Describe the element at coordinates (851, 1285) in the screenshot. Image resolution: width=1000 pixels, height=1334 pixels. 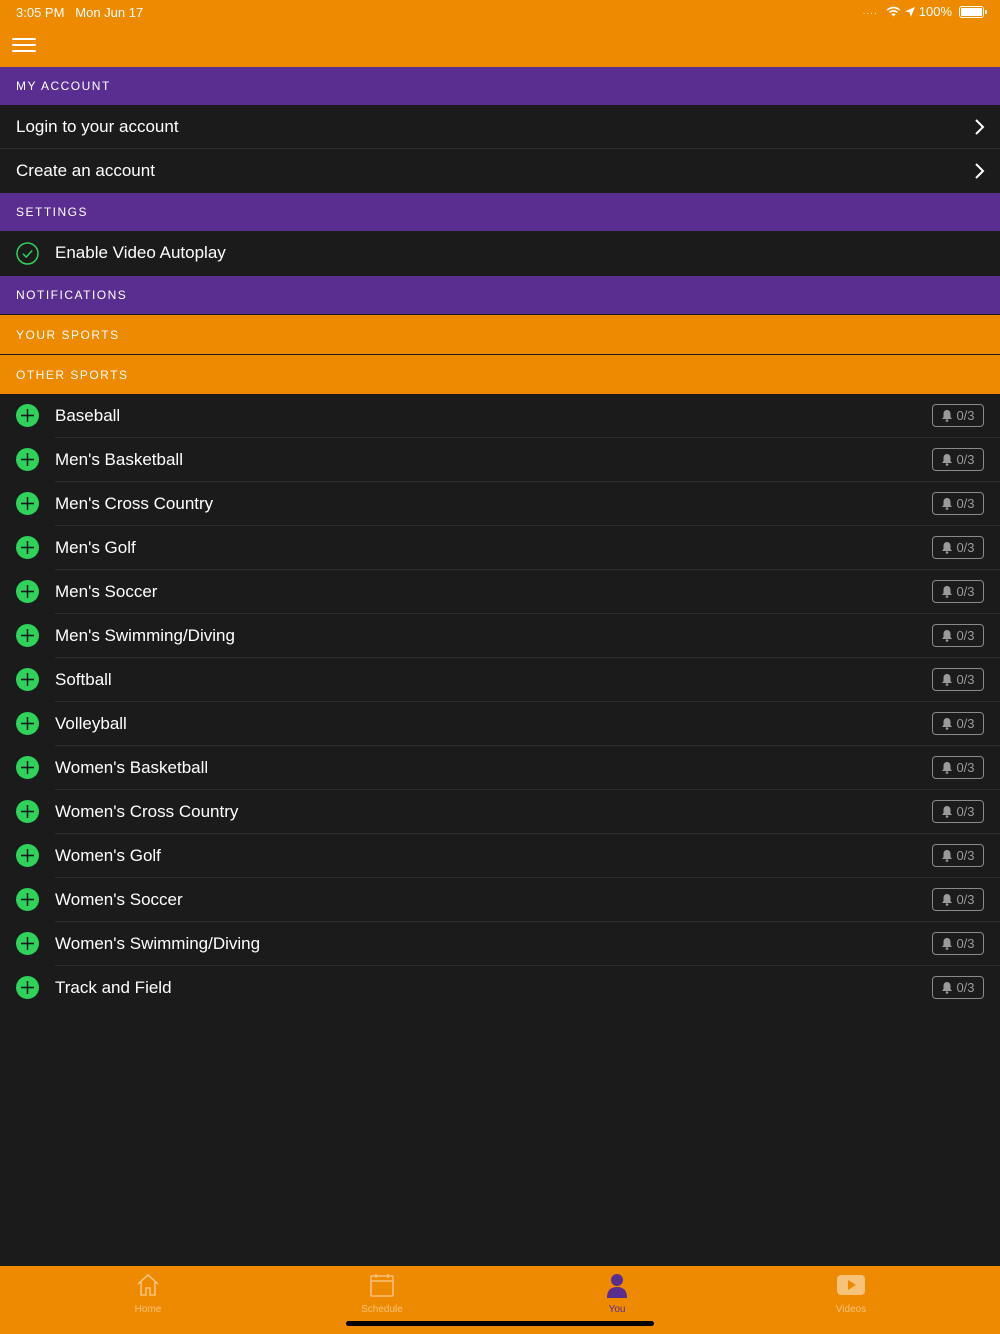
I see `play-video-icon` at that location.